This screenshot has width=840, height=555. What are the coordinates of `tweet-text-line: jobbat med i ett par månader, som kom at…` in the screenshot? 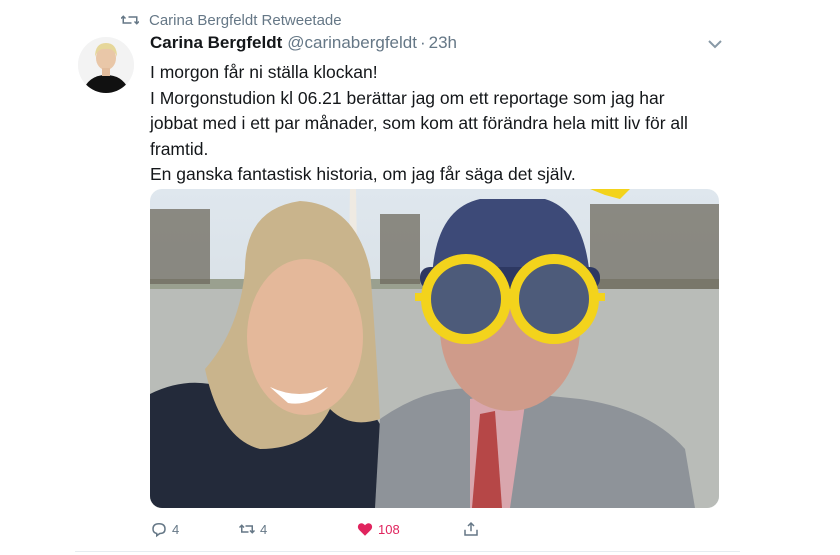 It's located at (419, 123).